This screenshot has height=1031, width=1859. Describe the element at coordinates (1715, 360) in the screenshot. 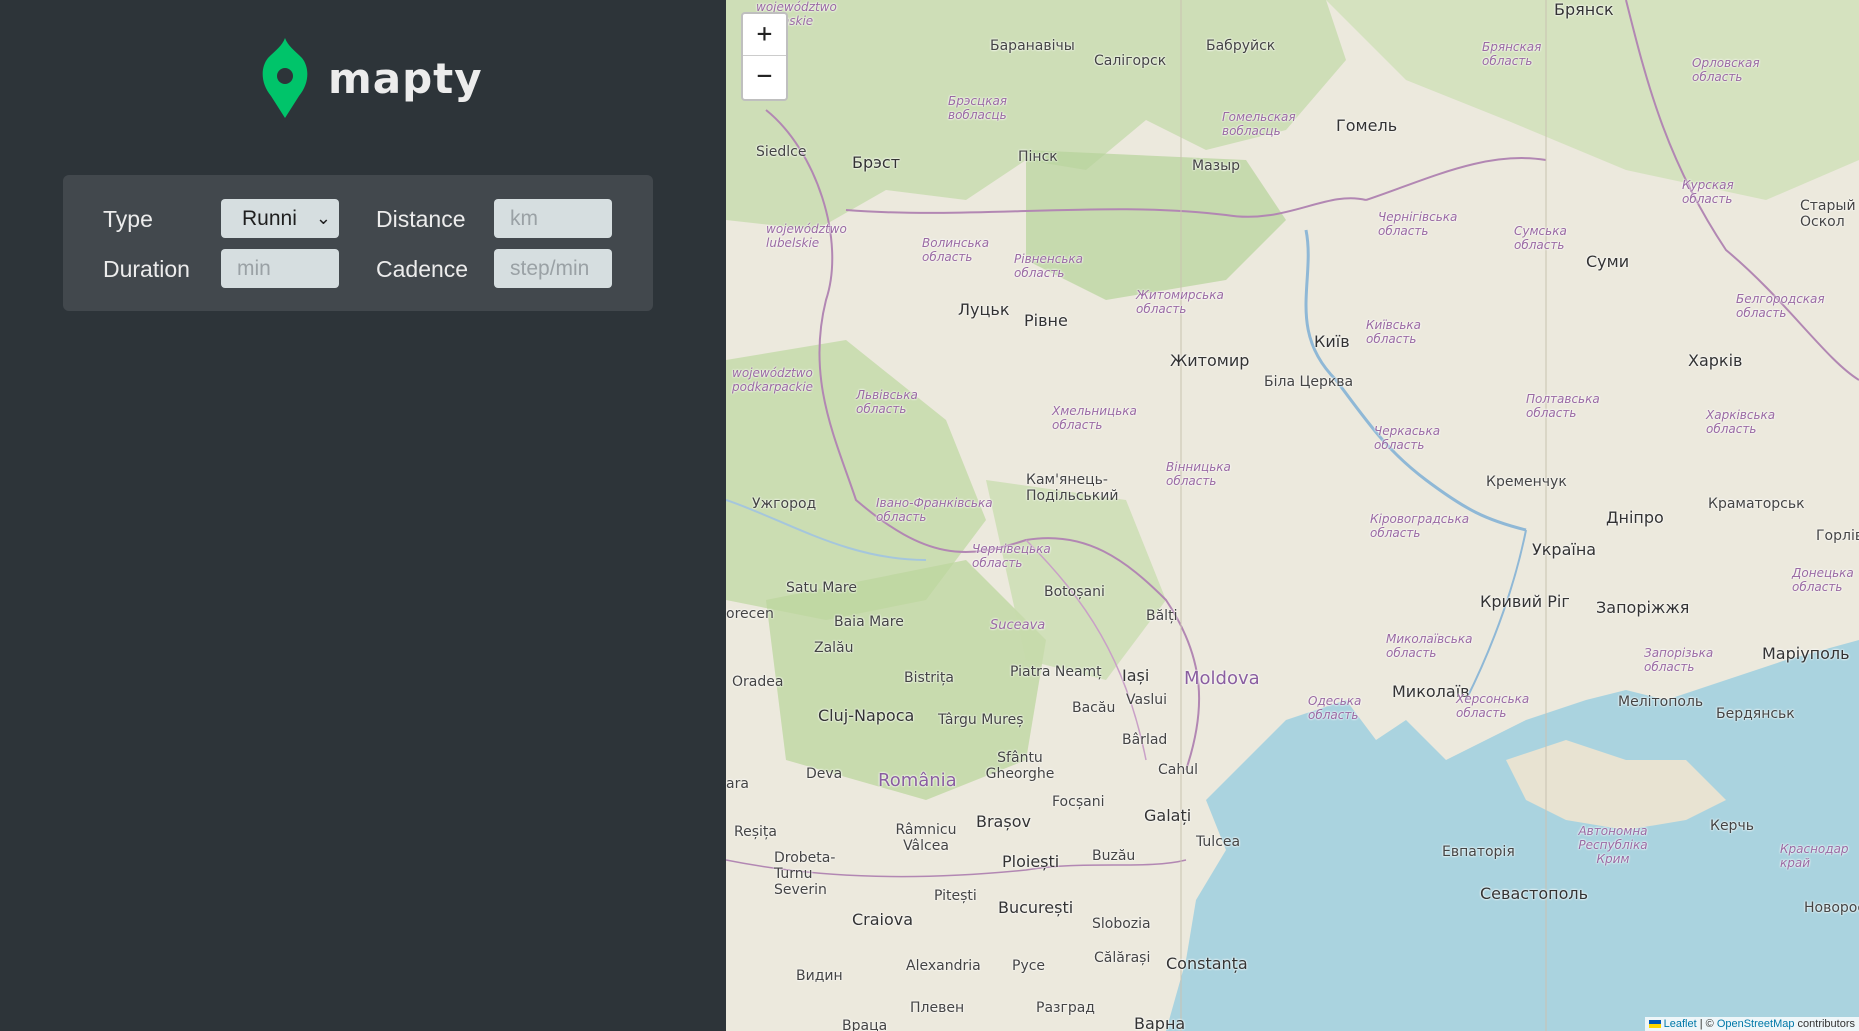

I see `place-kharkiv: Харків` at that location.